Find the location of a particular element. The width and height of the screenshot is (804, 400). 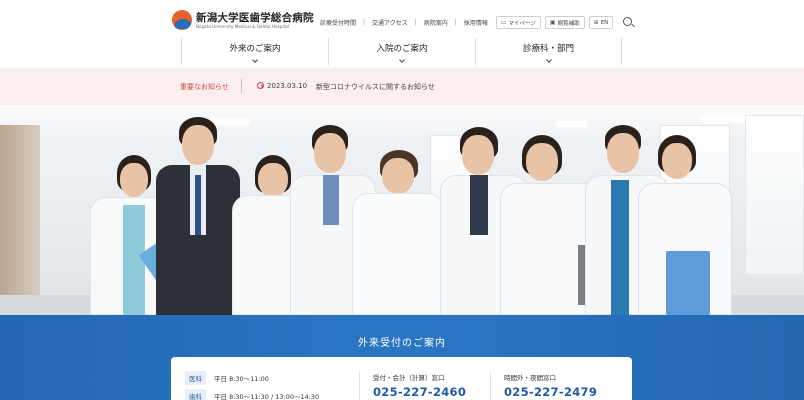

logo-mark-icon is located at coordinates (182, 20).